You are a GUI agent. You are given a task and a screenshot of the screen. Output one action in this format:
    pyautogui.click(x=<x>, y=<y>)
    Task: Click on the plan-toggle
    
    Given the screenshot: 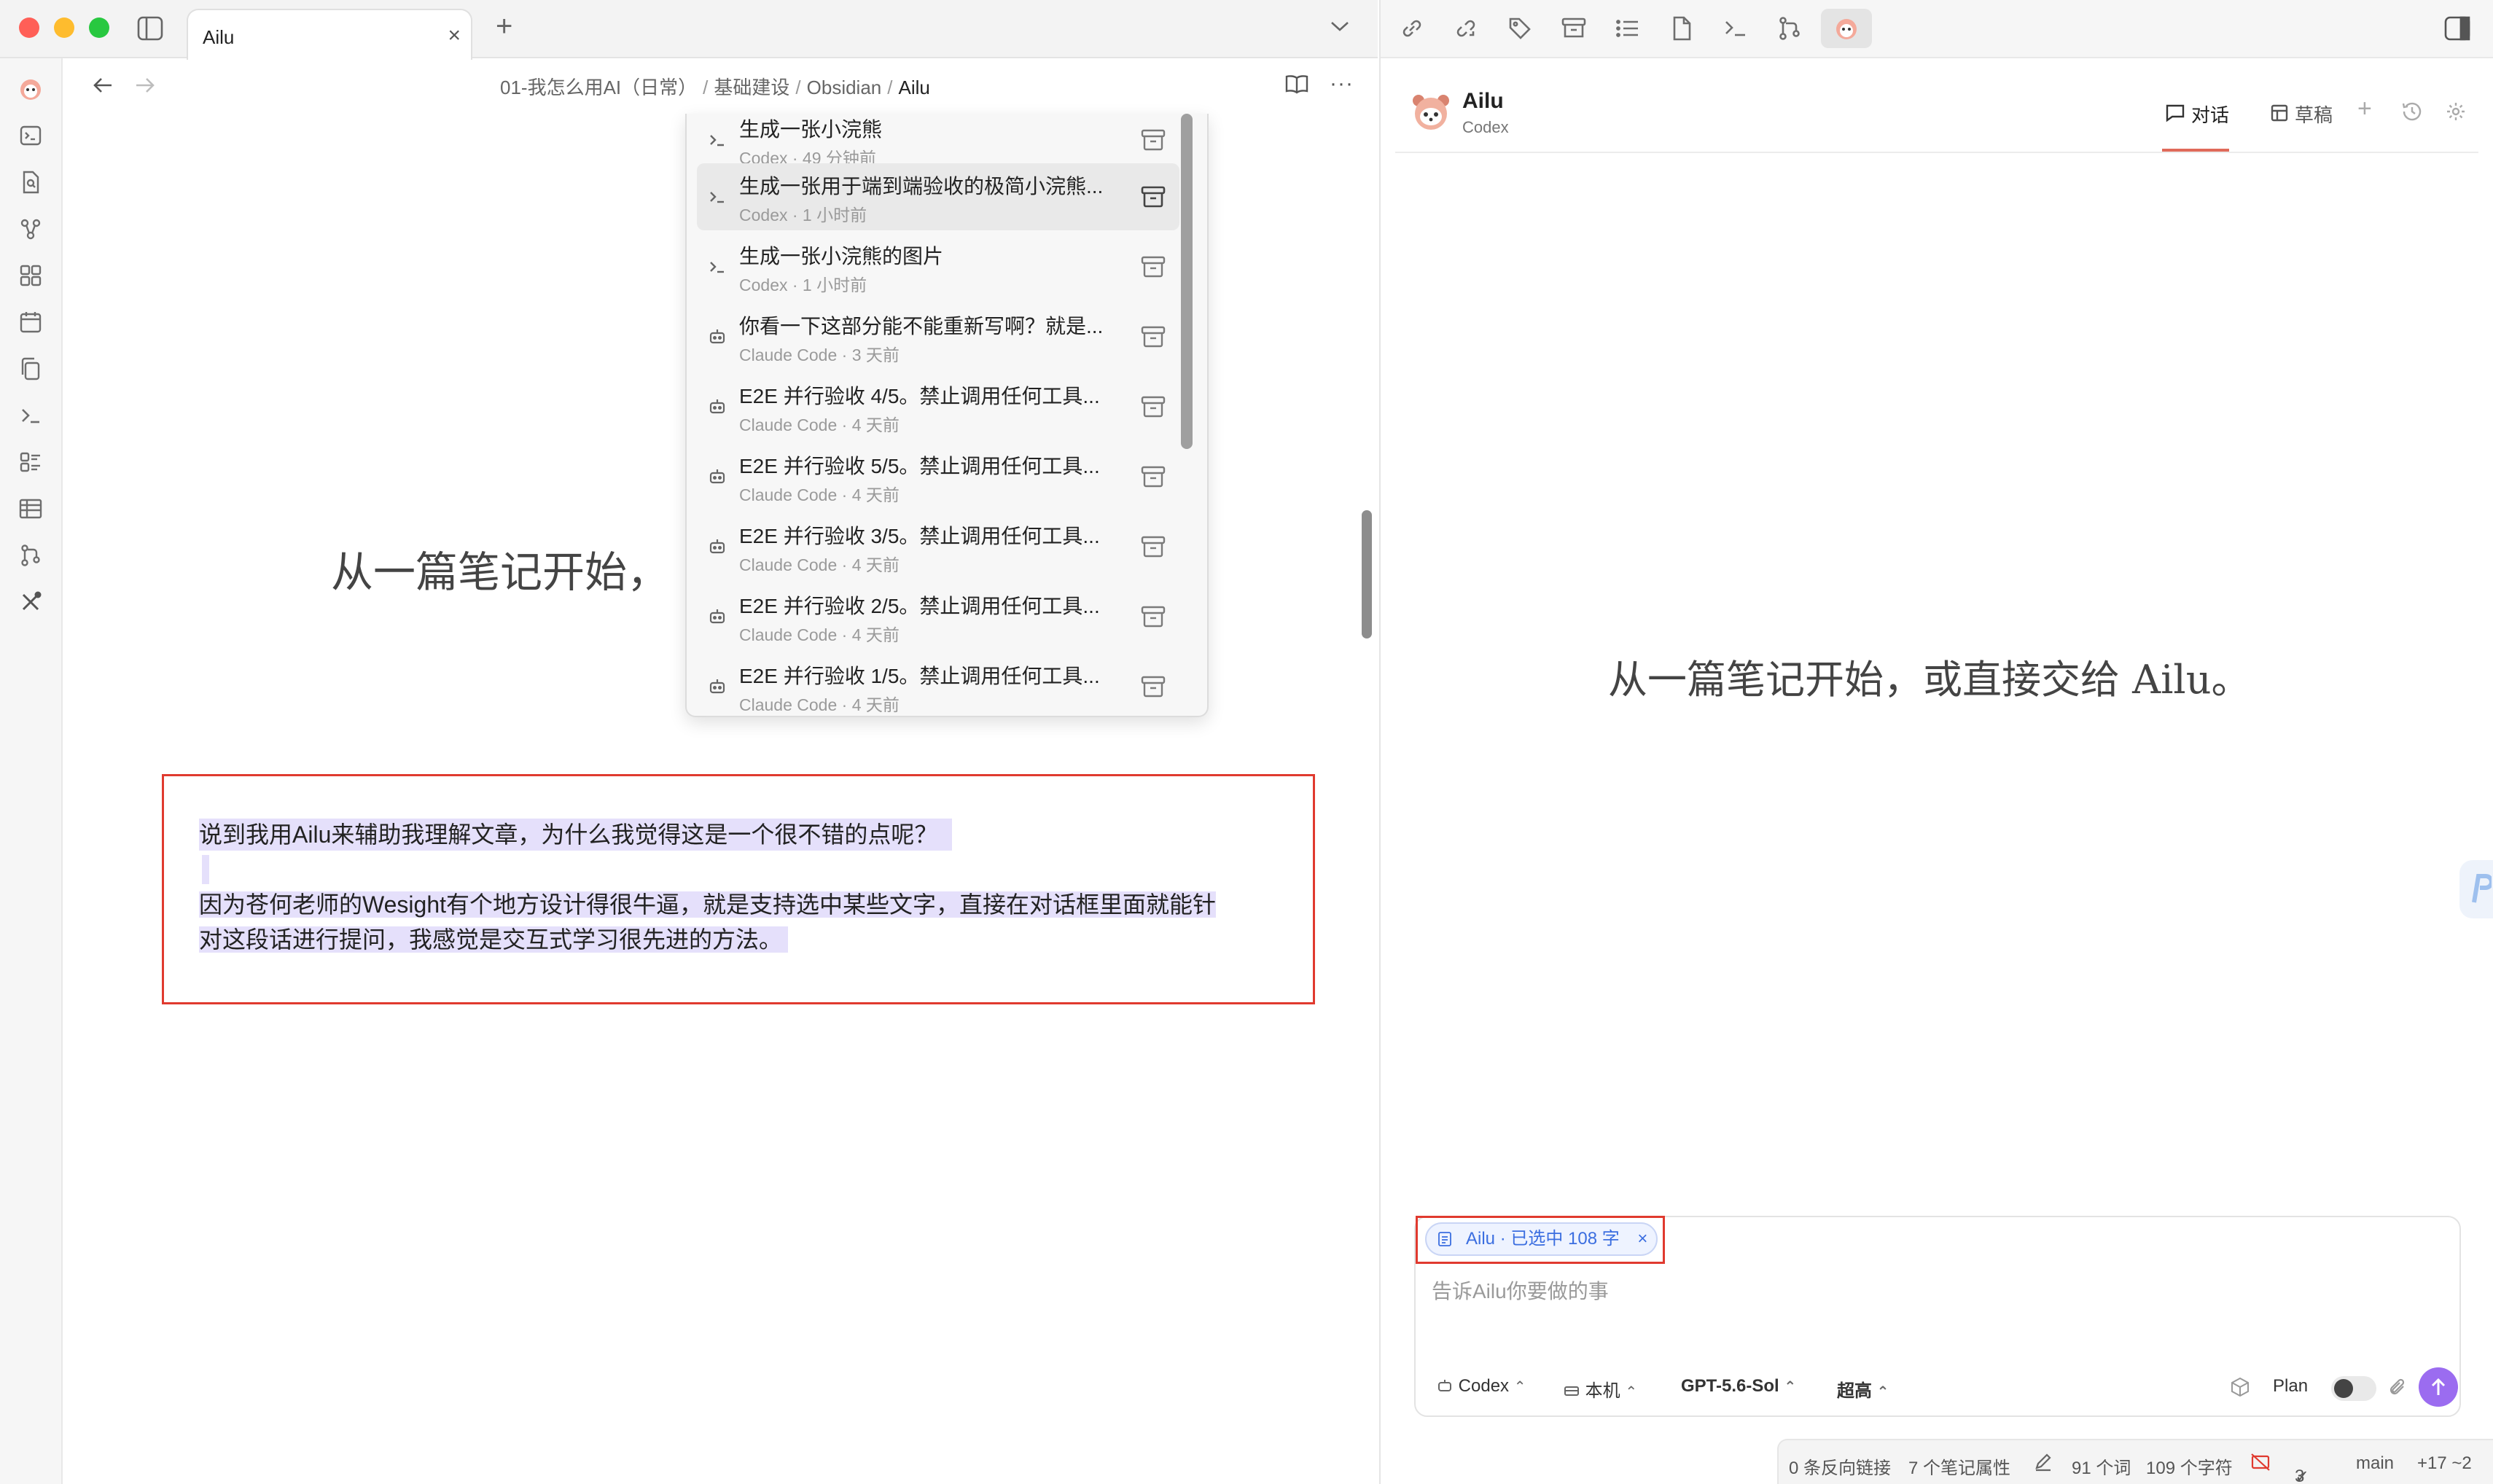 What is the action you would take?
    pyautogui.click(x=2353, y=1388)
    